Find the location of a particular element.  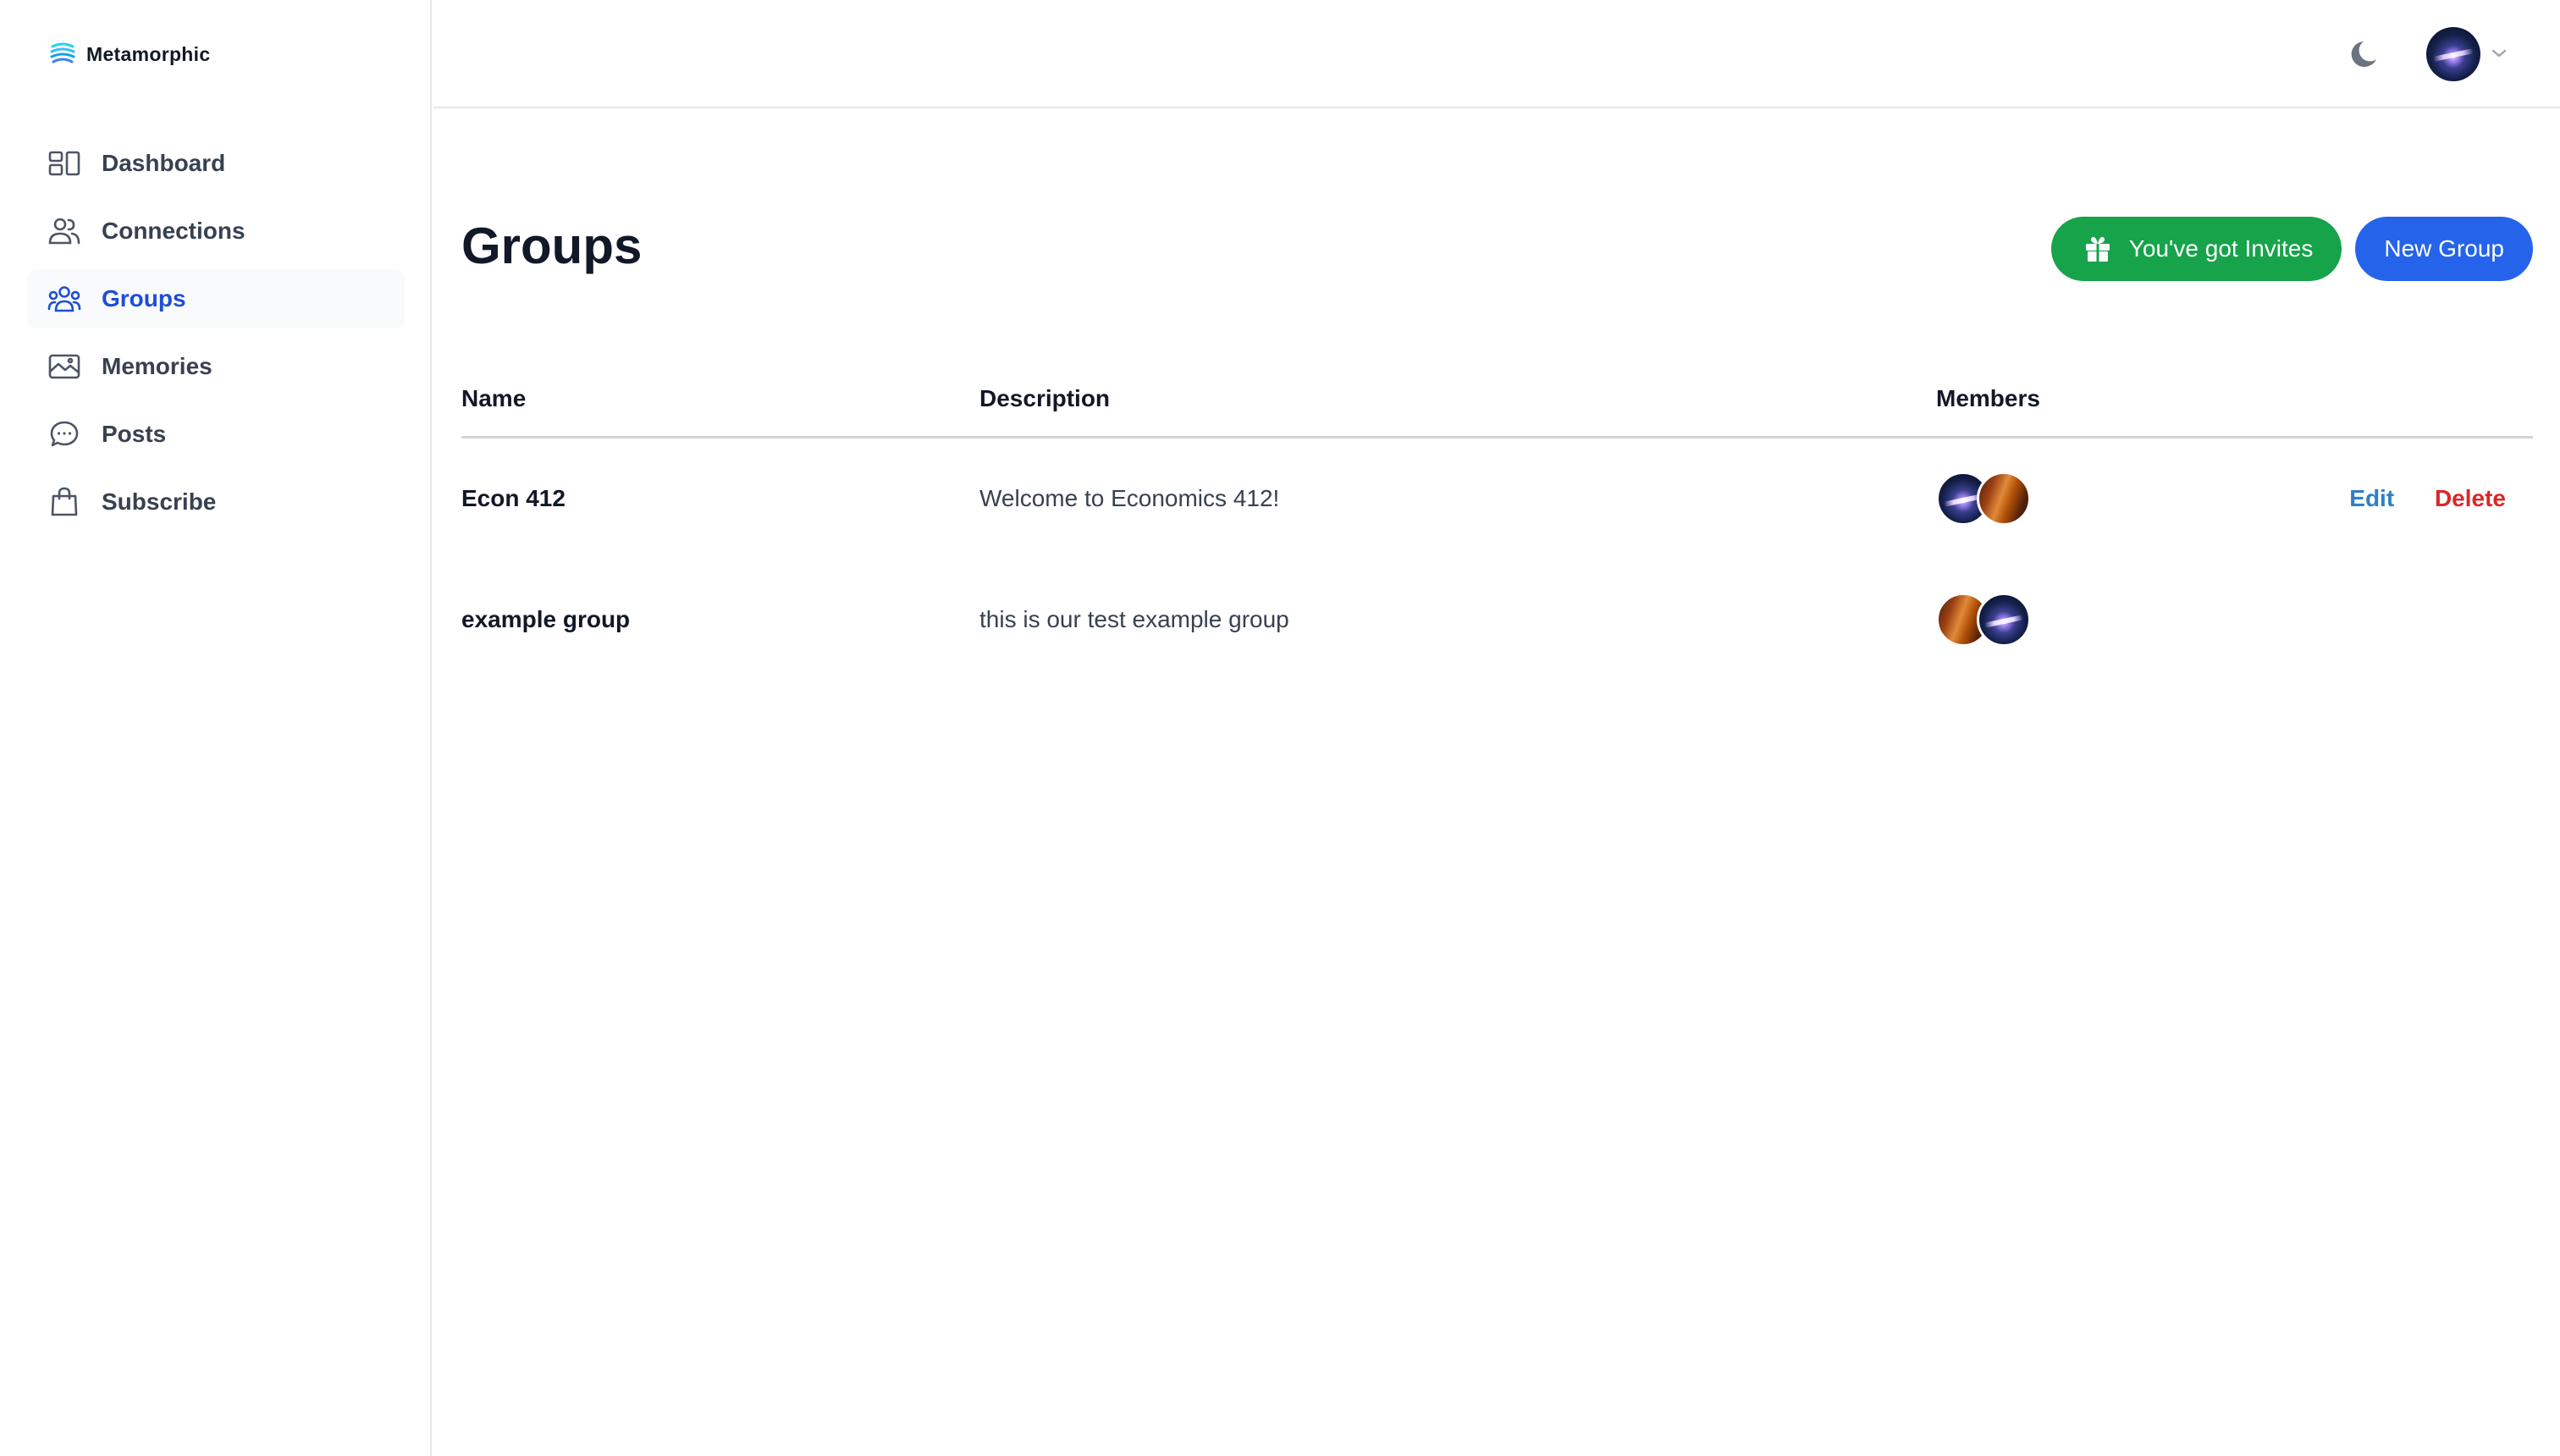

group-description: this is our test example group is located at coordinates (1134, 619).